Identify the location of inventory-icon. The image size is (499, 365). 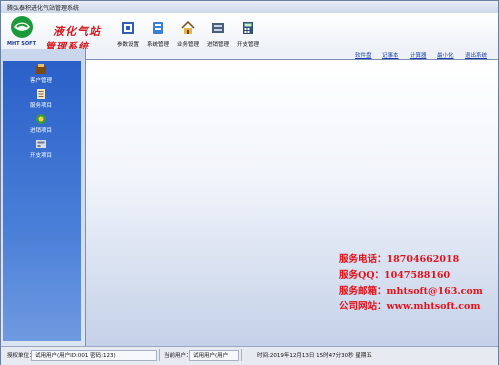
(218, 28).